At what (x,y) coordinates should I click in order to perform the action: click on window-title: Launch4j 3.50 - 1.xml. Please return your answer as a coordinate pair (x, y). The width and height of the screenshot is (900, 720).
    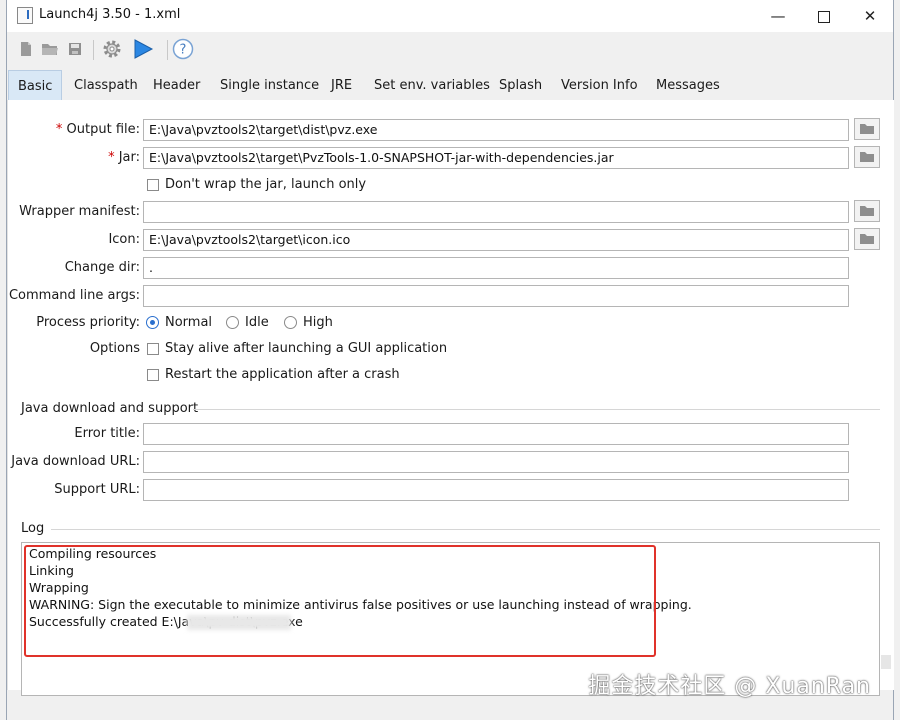
    Looking at the image, I should click on (110, 14).